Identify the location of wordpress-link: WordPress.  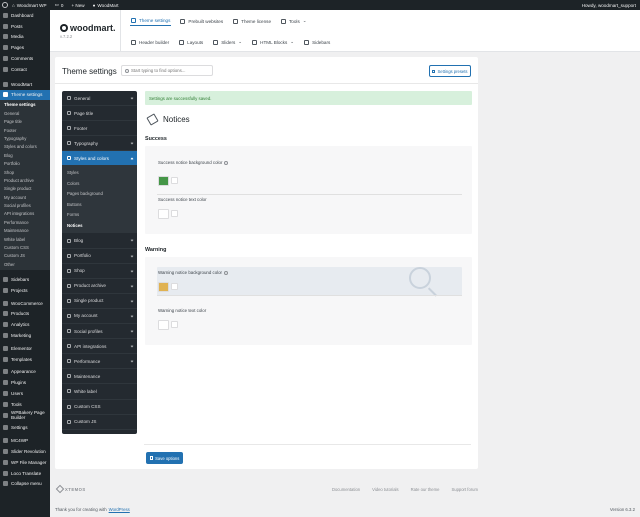
(119, 509).